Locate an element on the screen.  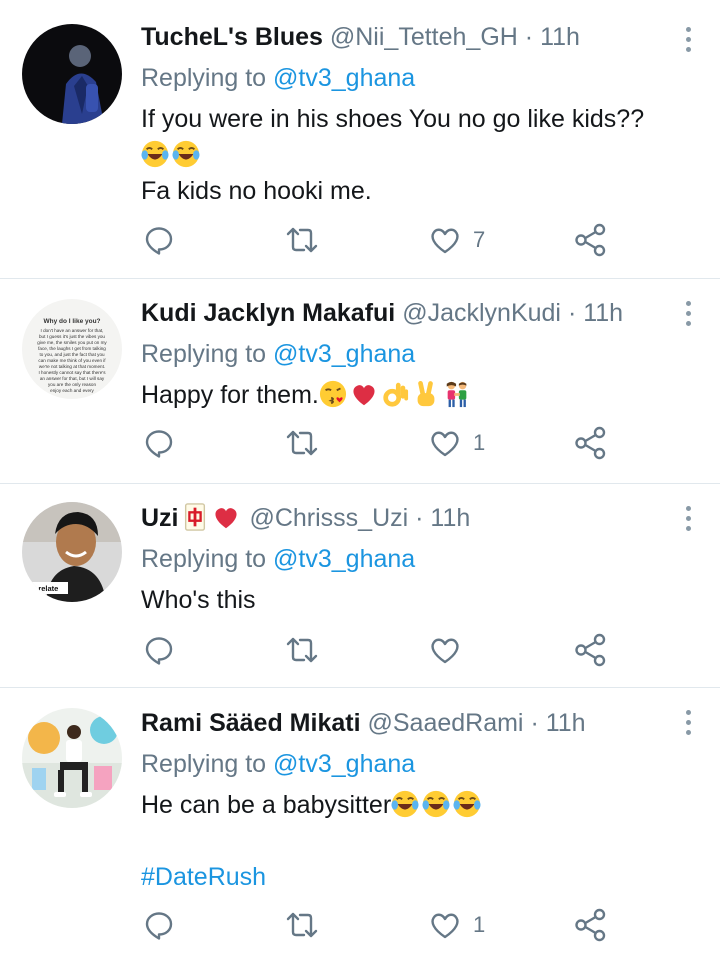
display-name: Uzi is located at coordinates (160, 518).